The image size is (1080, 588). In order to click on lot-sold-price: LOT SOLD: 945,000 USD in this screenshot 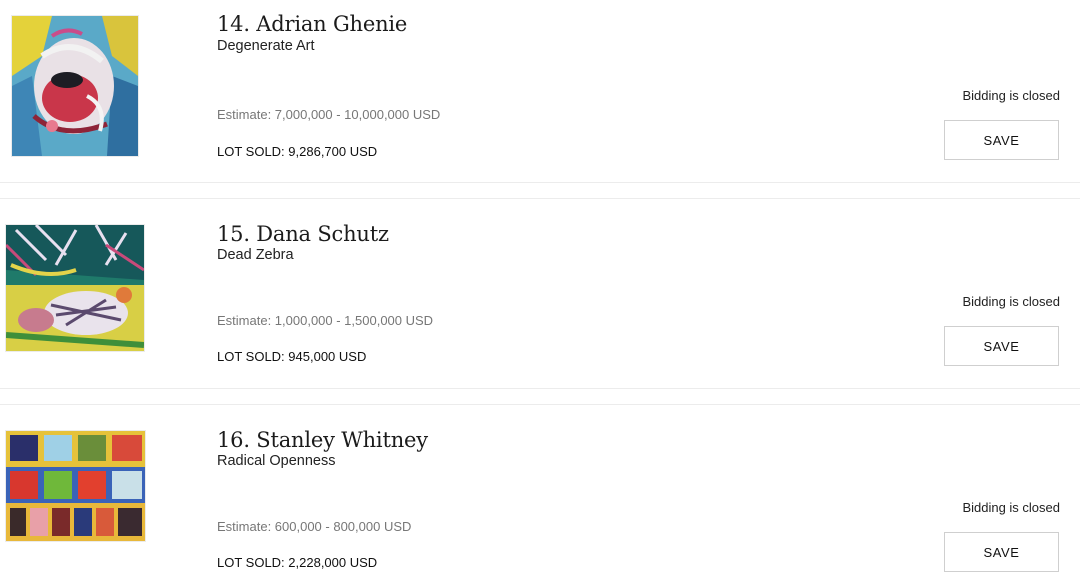, I will do `click(292, 356)`.